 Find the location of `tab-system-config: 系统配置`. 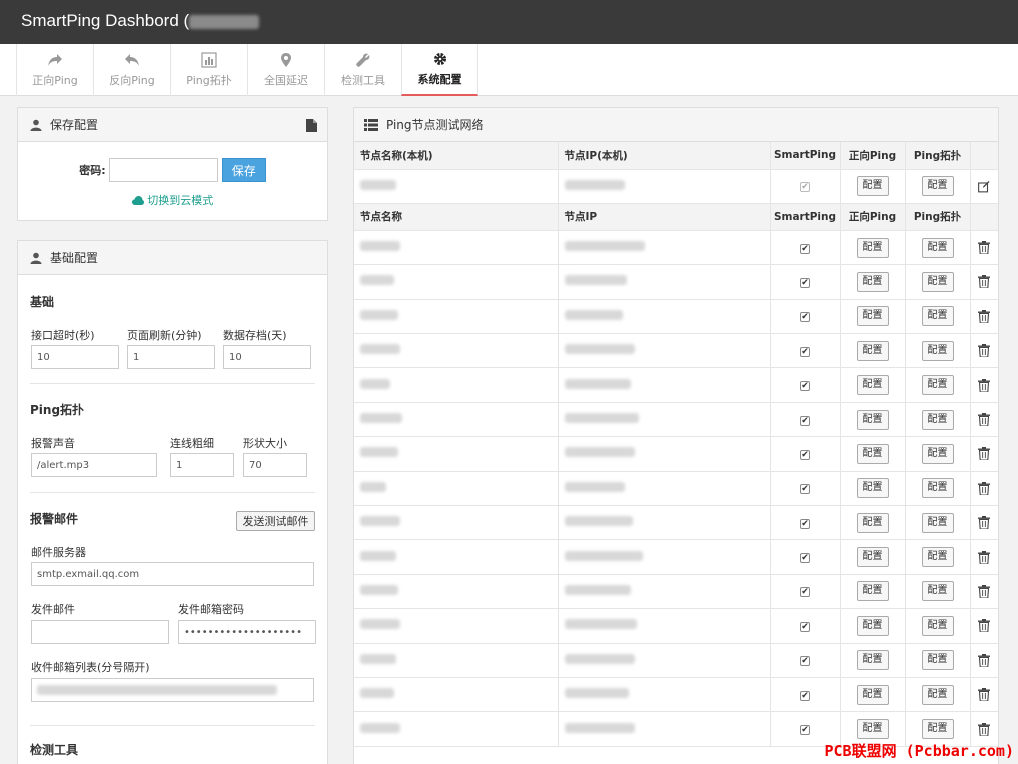

tab-system-config: 系统配置 is located at coordinates (439, 70).